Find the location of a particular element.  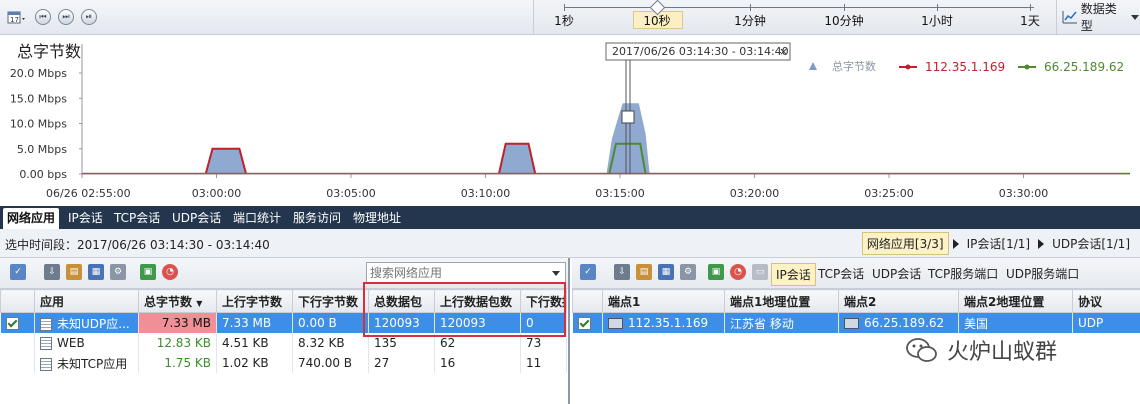

scale-label: 1小时 is located at coordinates (937, 20).